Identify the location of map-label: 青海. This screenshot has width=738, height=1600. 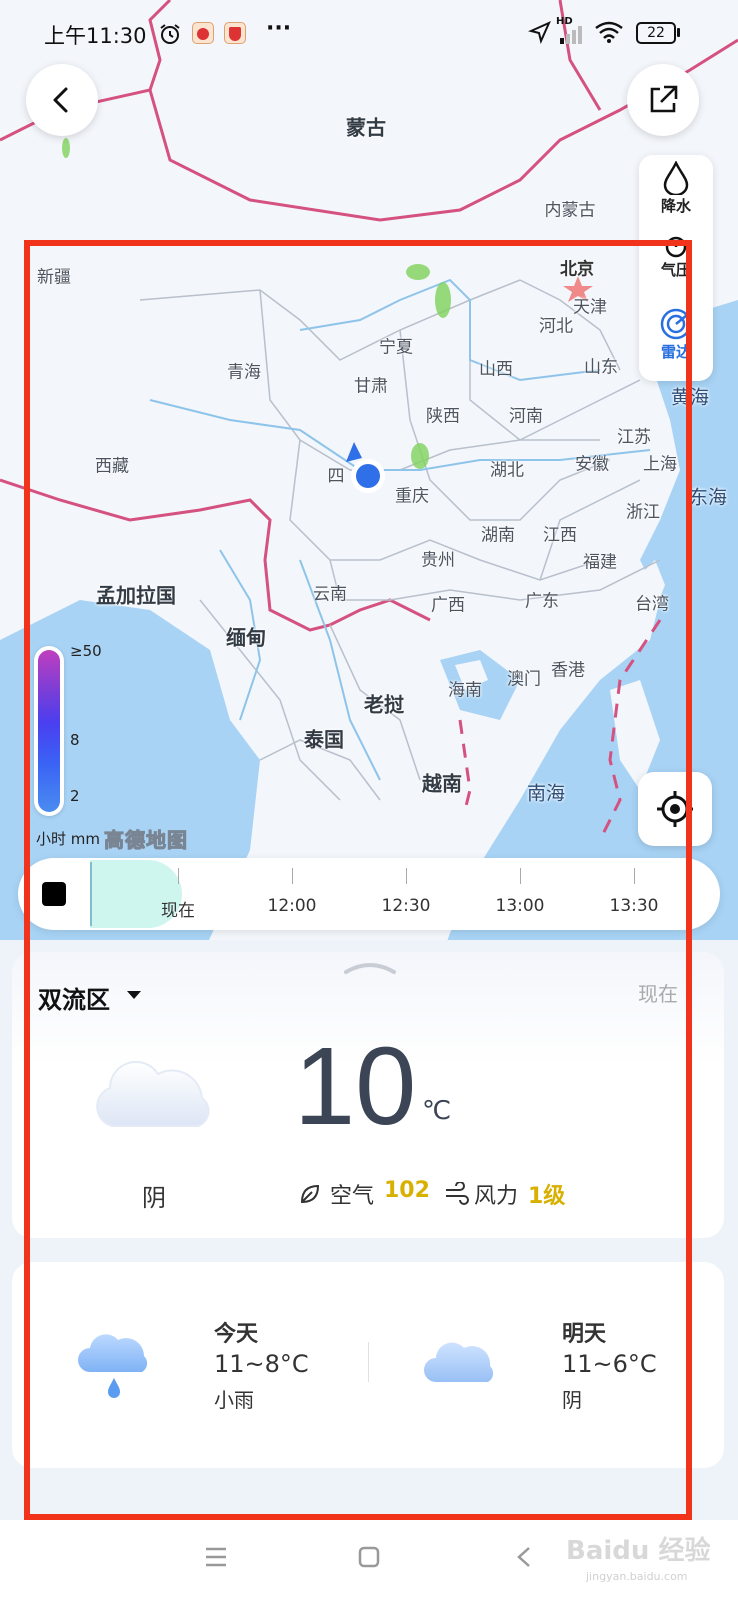
(244, 372).